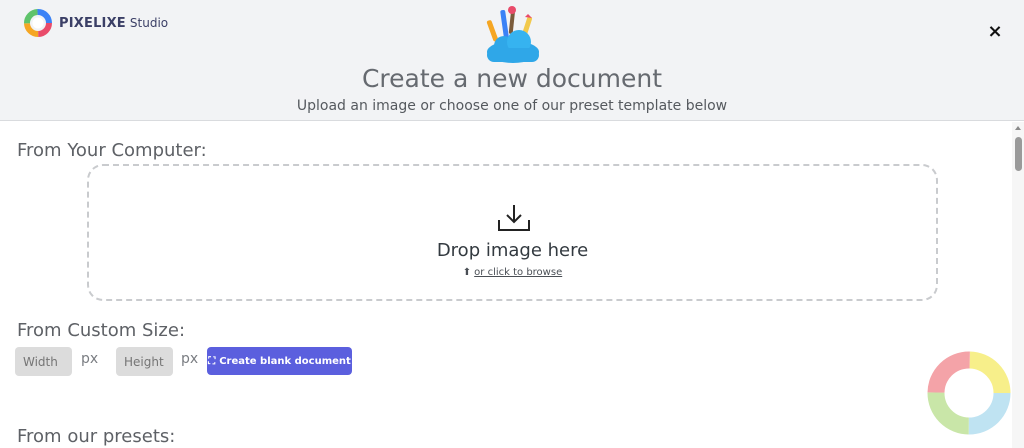 The image size is (1024, 448). What do you see at coordinates (512, 34) in the screenshot?
I see `cloud-paint-tools-icon` at bounding box center [512, 34].